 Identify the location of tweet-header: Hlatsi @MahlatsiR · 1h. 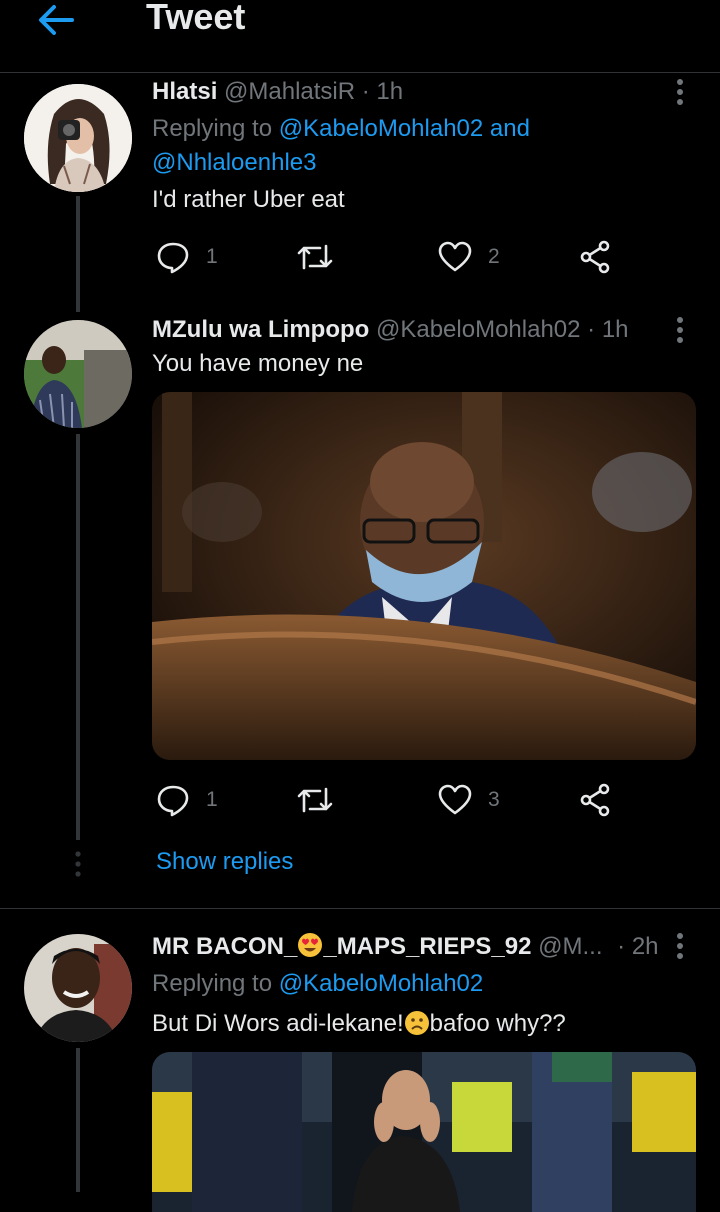
(277, 92).